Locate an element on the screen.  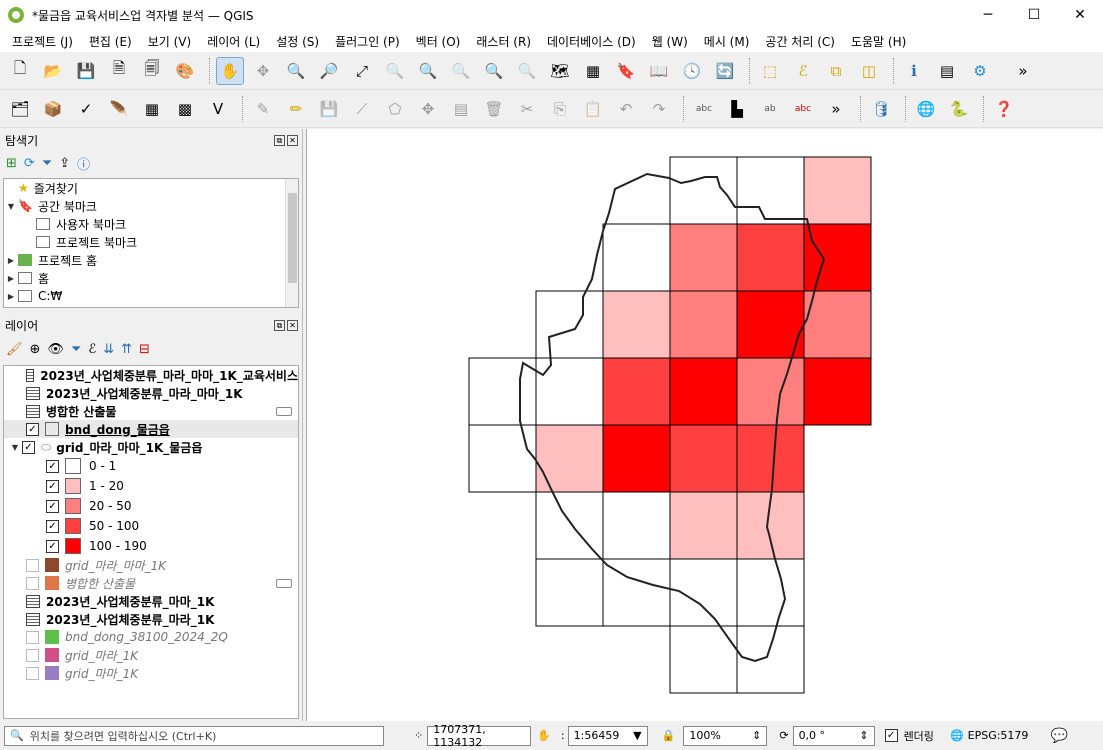
expand-all-icon: ⇊ is located at coordinates (108, 349).